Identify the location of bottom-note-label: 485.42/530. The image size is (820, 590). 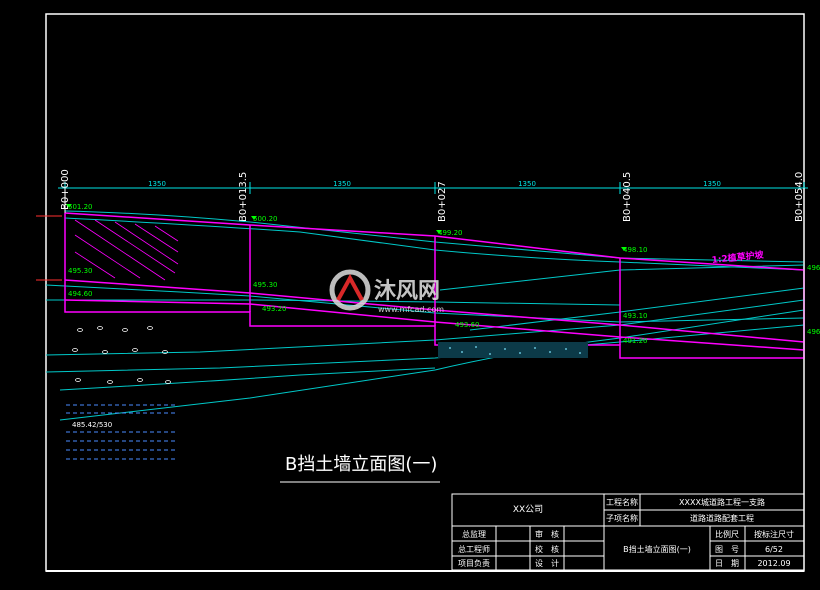
(92, 425).